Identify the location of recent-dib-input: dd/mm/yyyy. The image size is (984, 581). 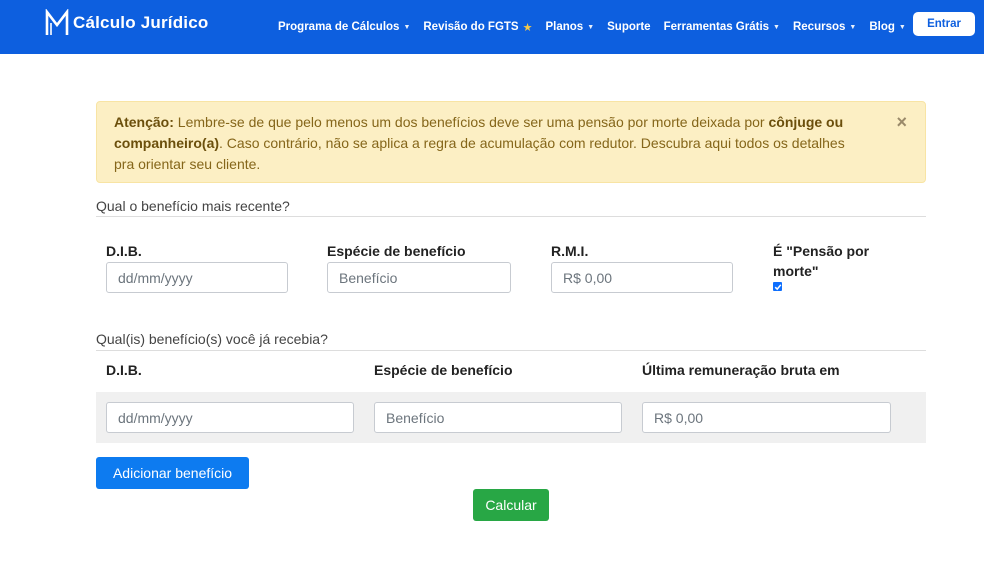
(197, 277).